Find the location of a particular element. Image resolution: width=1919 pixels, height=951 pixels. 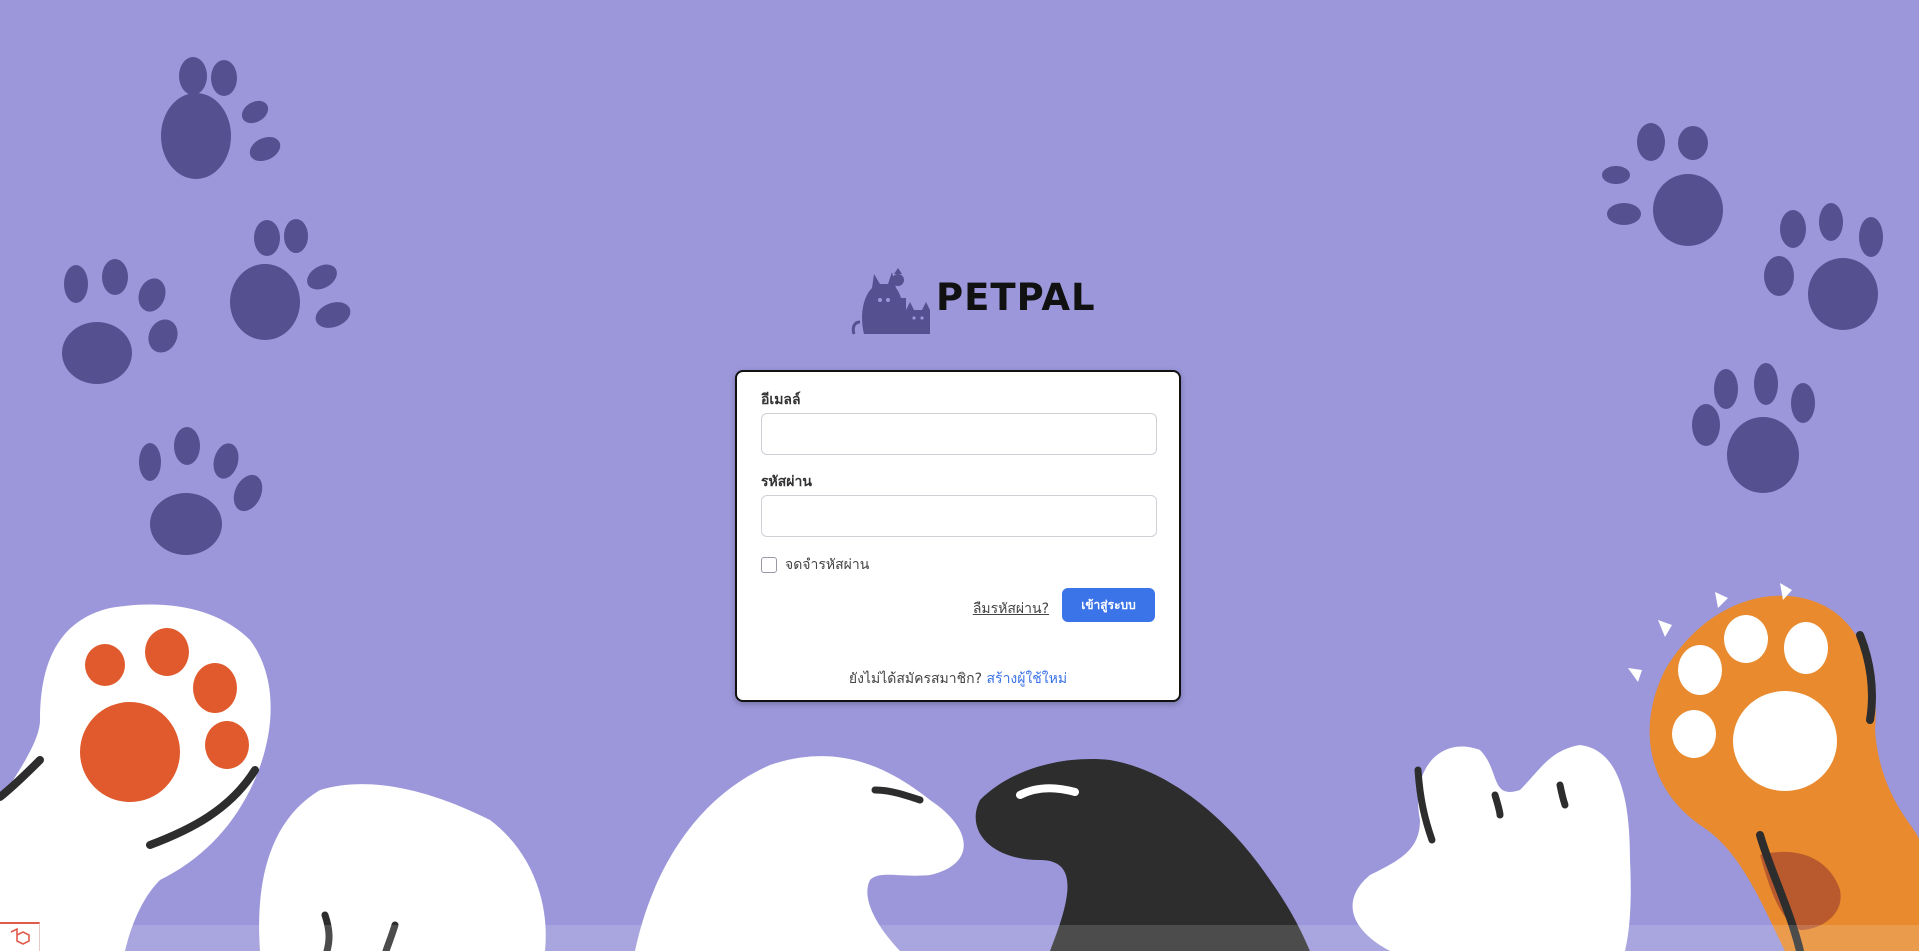

signup-link: สร้างผู้ใช้ใหม่ is located at coordinates (1027, 679).